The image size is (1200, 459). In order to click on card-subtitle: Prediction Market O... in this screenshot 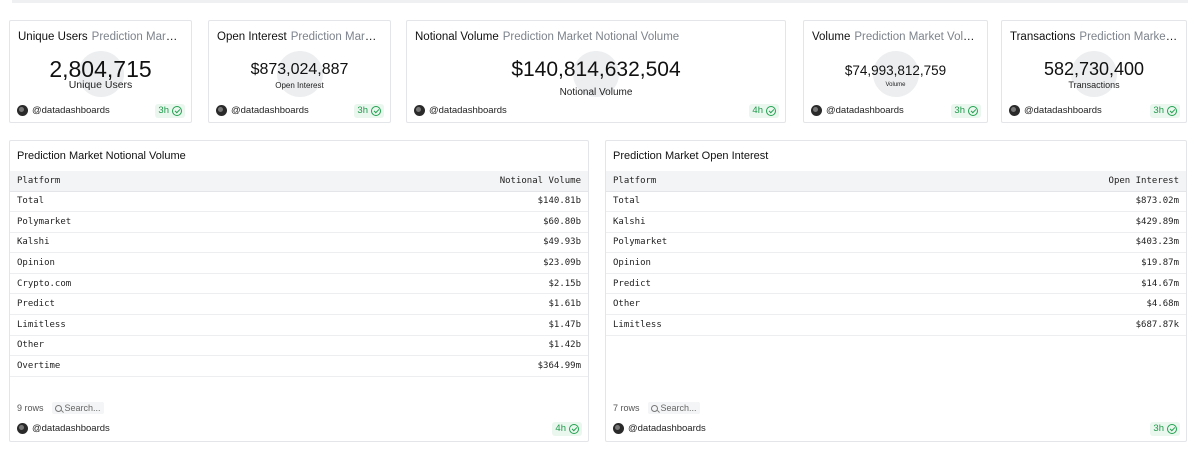, I will do `click(336, 37)`.